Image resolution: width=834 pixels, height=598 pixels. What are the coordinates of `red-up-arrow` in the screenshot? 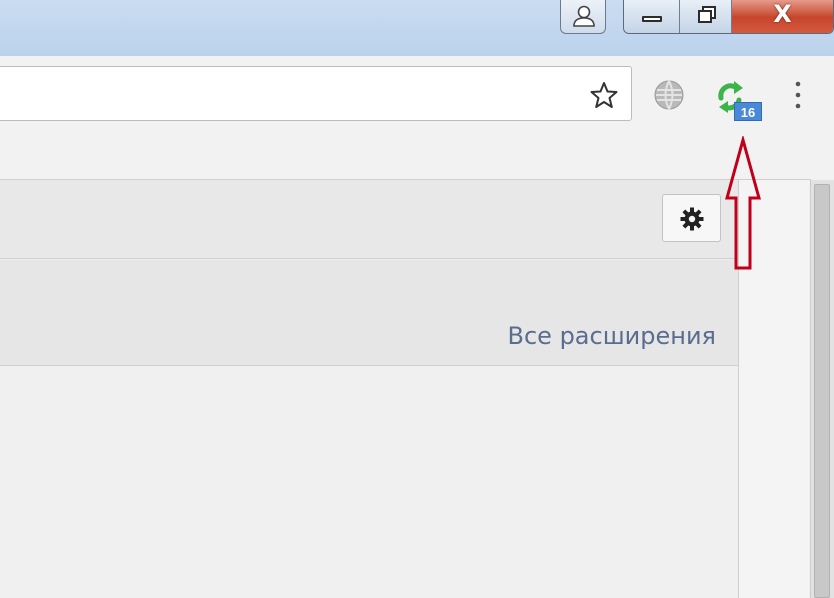 It's located at (743, 203).